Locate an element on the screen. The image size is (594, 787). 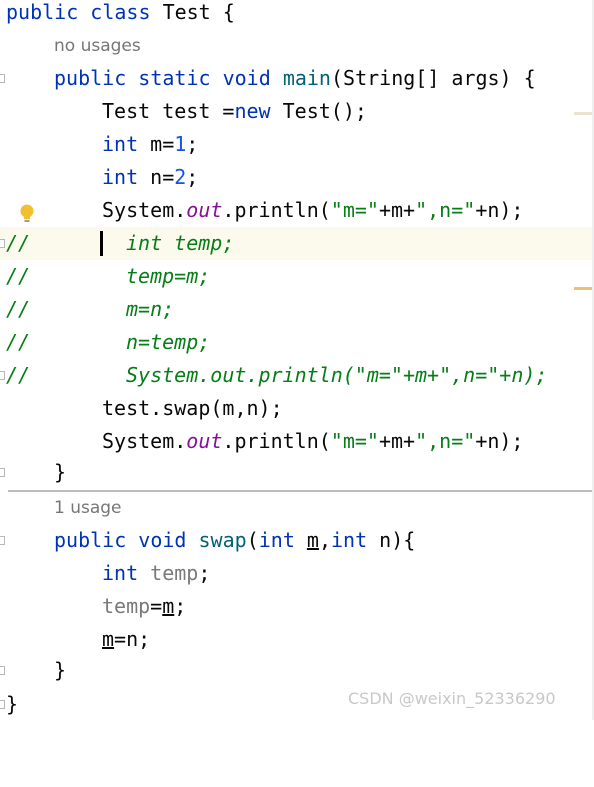
usages-hint-main-row: no usages is located at coordinates (297, 46).